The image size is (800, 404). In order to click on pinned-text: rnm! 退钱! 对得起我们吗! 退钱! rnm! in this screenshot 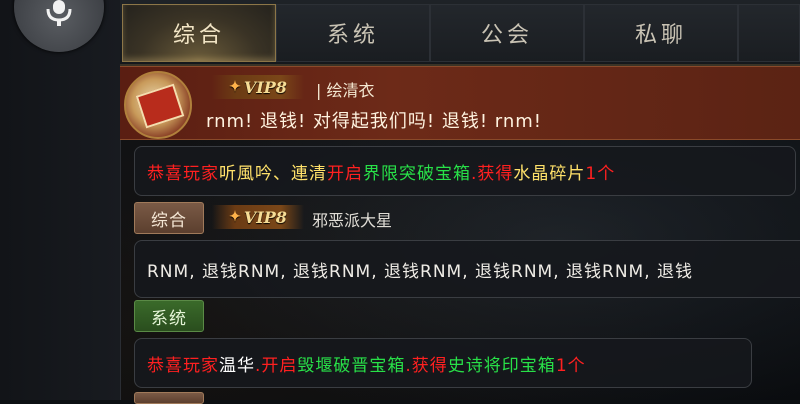, I will do `click(374, 121)`.